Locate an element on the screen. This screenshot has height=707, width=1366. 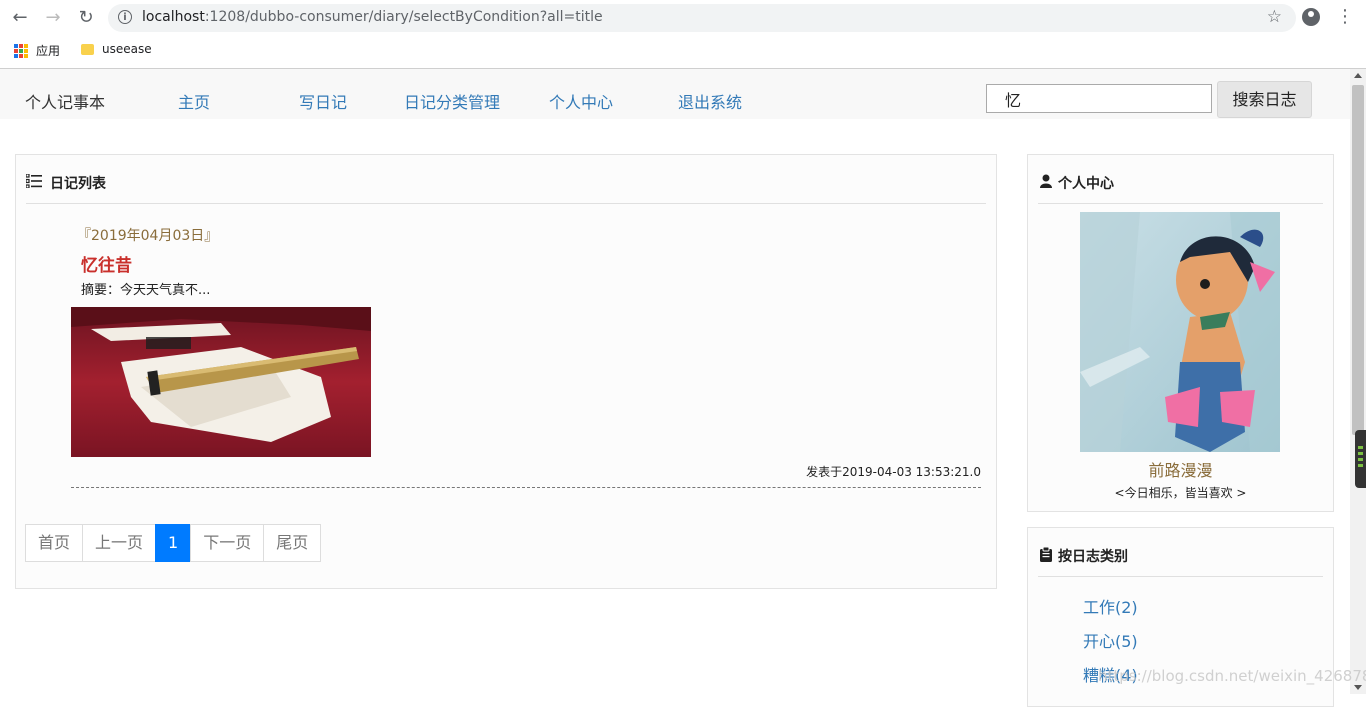
entry-thumbnail is located at coordinates (221, 382).